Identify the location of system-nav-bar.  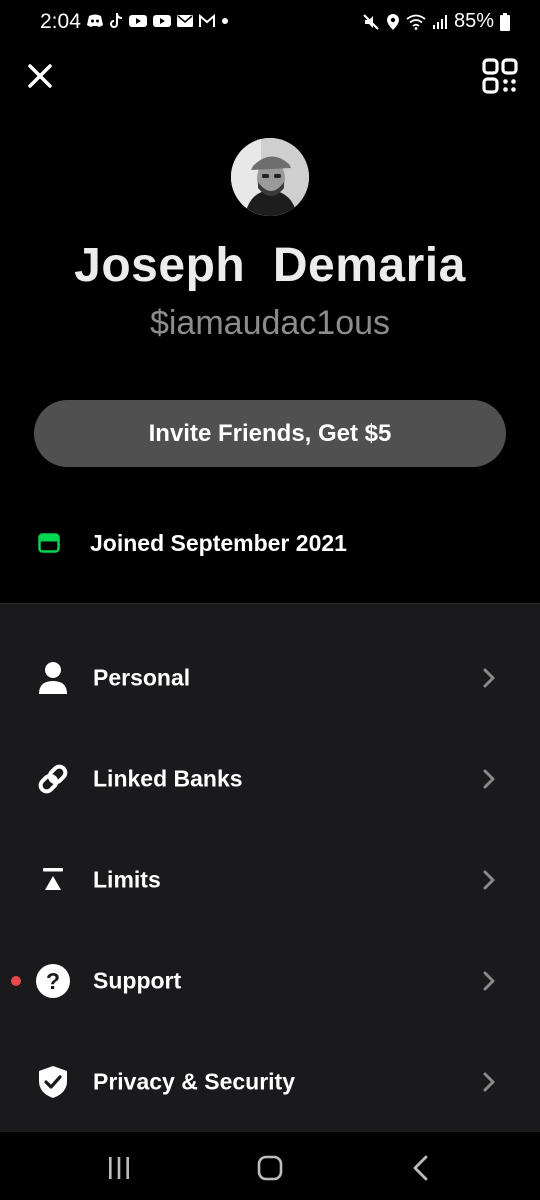
(270, 1166).